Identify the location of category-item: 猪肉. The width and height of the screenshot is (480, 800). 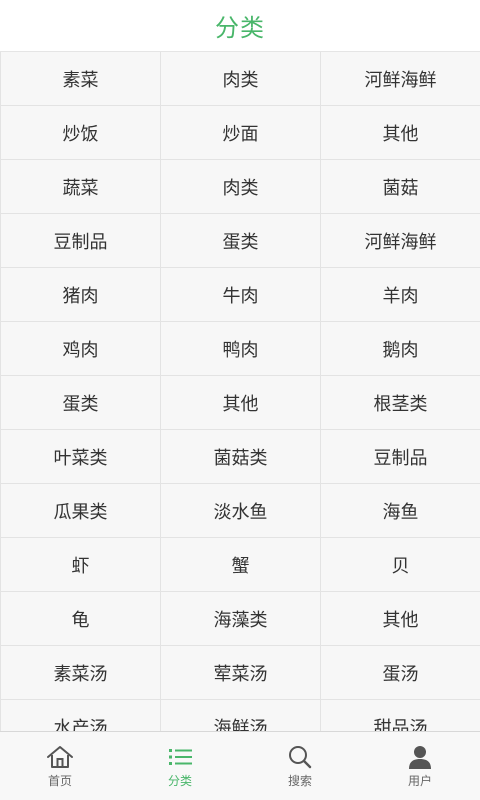
(81, 295).